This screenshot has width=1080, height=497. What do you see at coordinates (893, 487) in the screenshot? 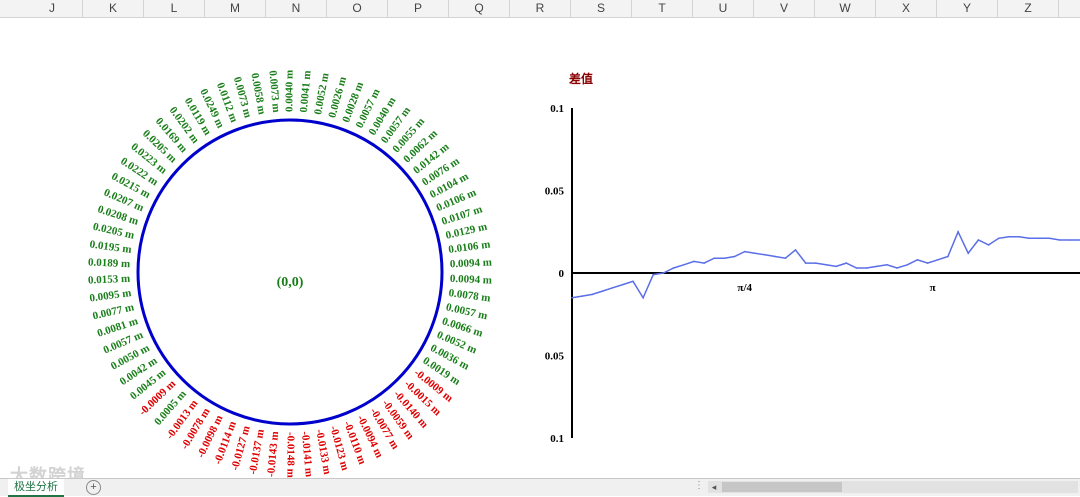
I see `horizontal-scrollbar: ◂` at bounding box center [893, 487].